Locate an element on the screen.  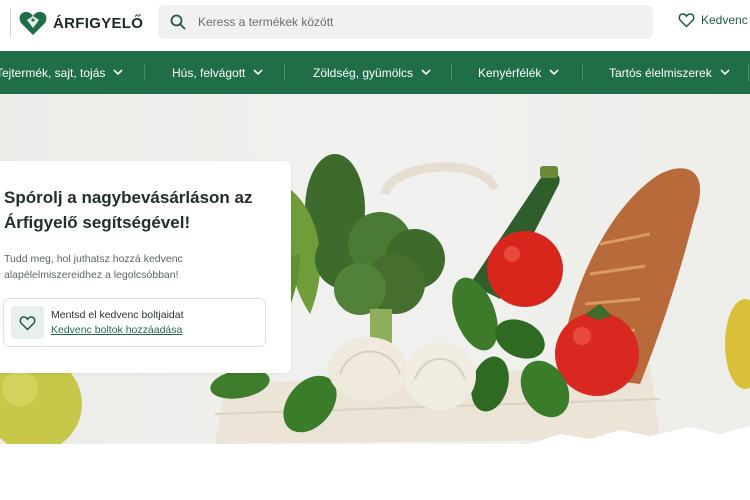
nav-item-pantry: Tartós élelmiszerek is located at coordinates (669, 72).